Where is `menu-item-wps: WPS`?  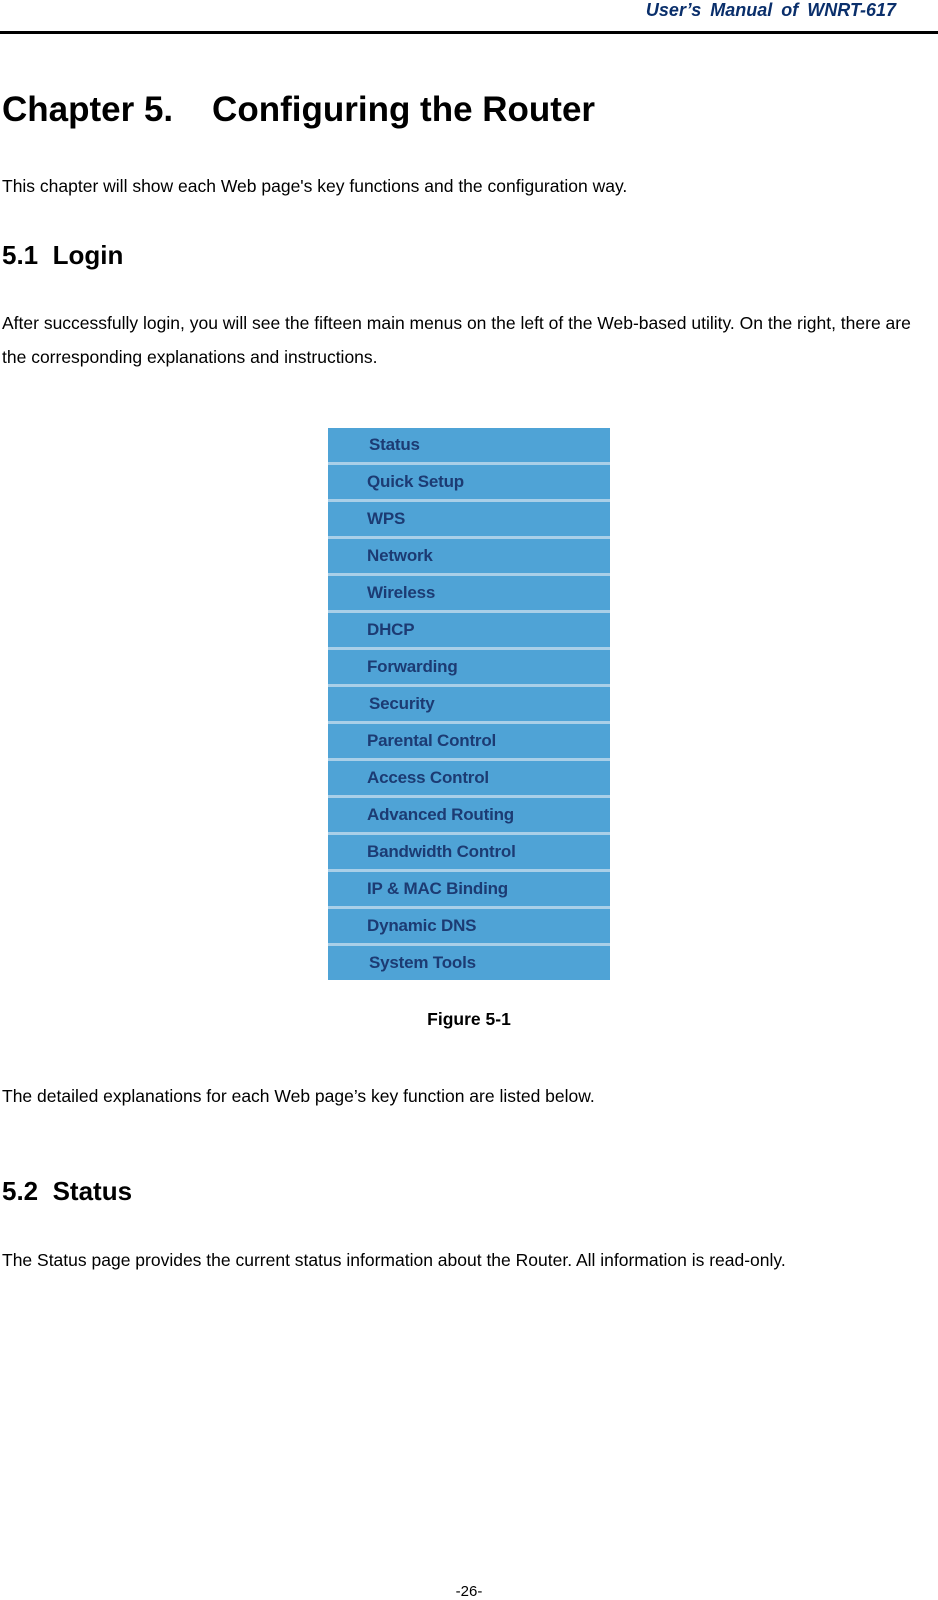
menu-item-wps: WPS is located at coordinates (469, 520).